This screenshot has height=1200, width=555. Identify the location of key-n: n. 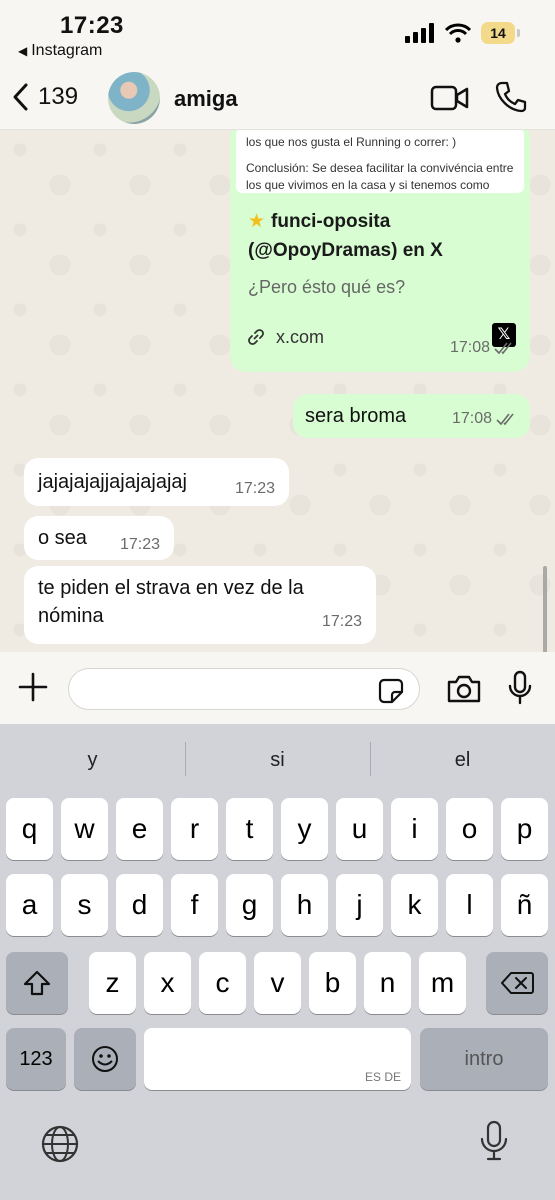
(387, 983).